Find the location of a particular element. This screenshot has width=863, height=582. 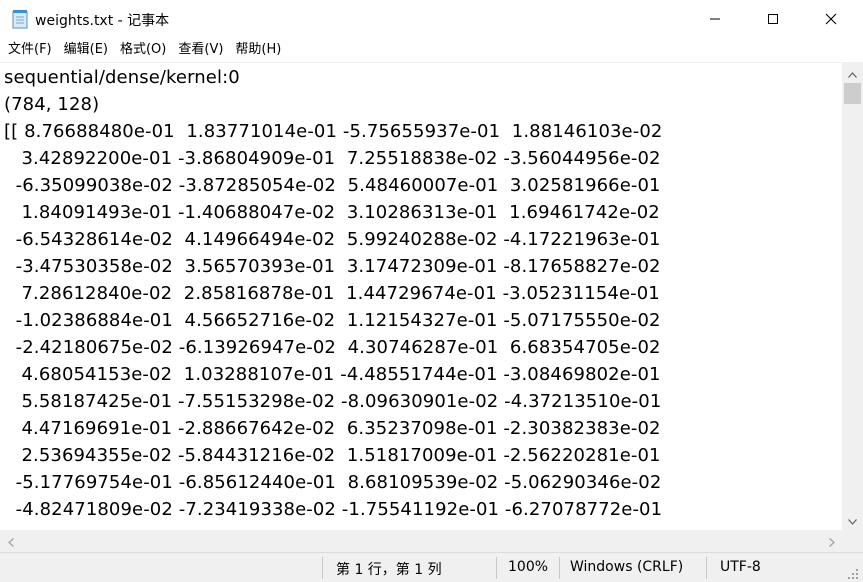

status-zoom: 100% is located at coordinates (528, 567).